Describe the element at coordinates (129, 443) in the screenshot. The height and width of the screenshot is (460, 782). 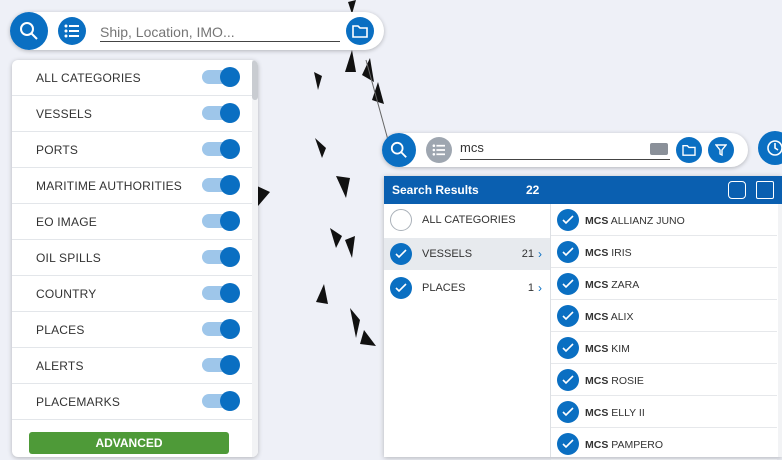
I see `advanced-button: ADVANCED` at that location.